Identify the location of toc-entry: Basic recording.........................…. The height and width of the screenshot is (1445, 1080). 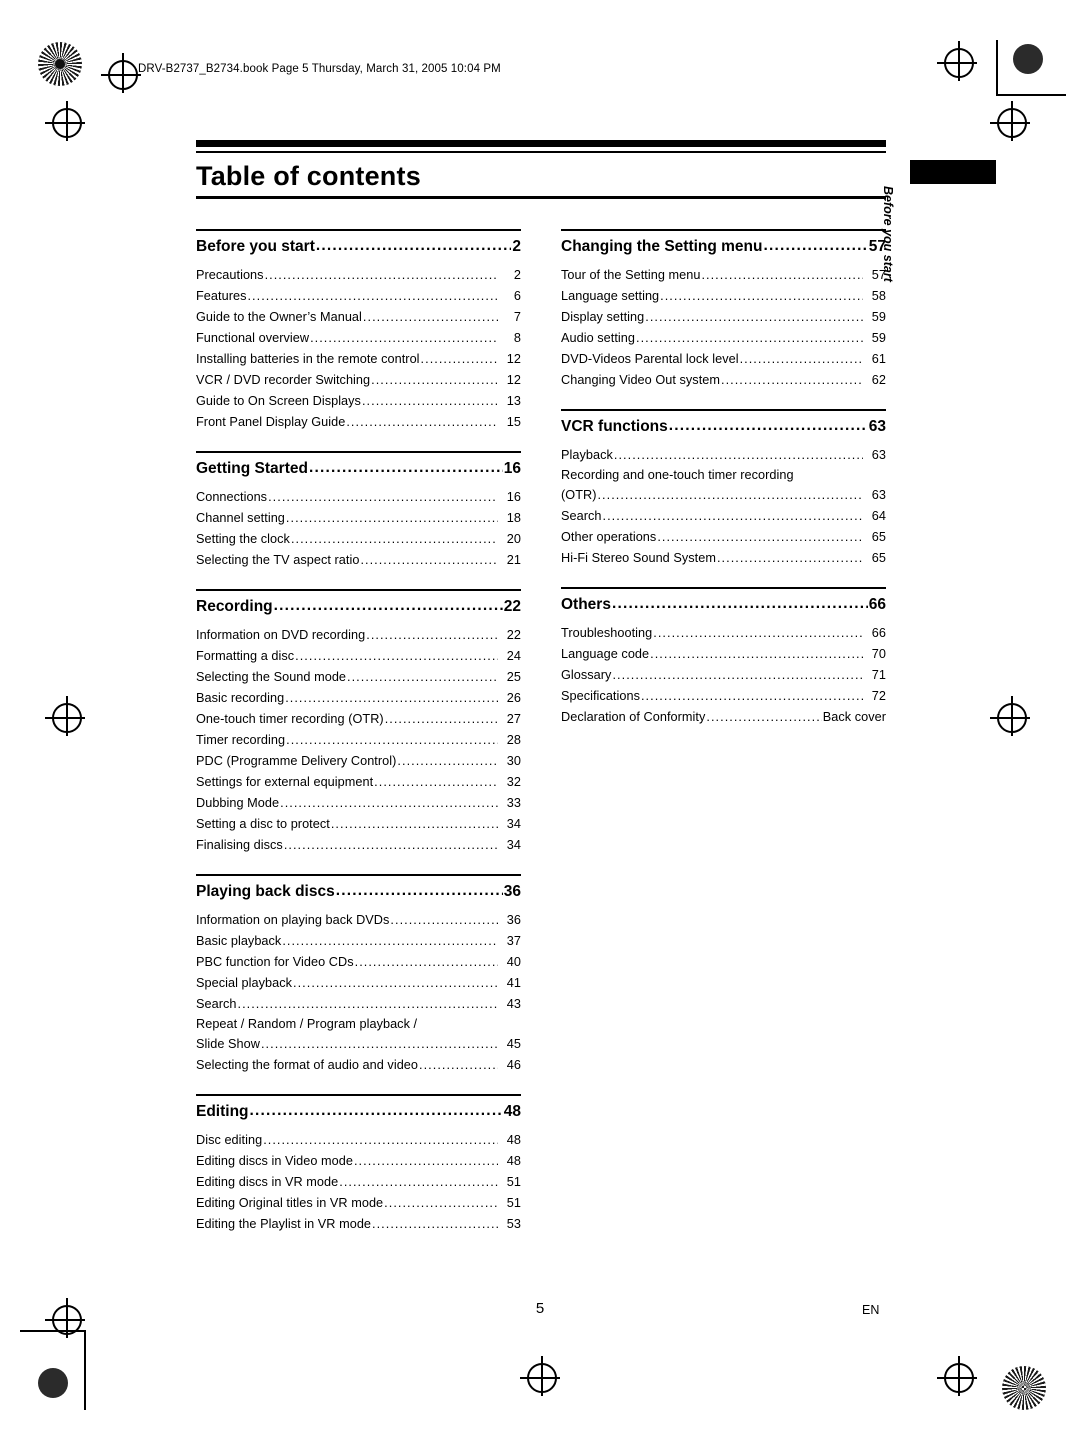
(358, 698).